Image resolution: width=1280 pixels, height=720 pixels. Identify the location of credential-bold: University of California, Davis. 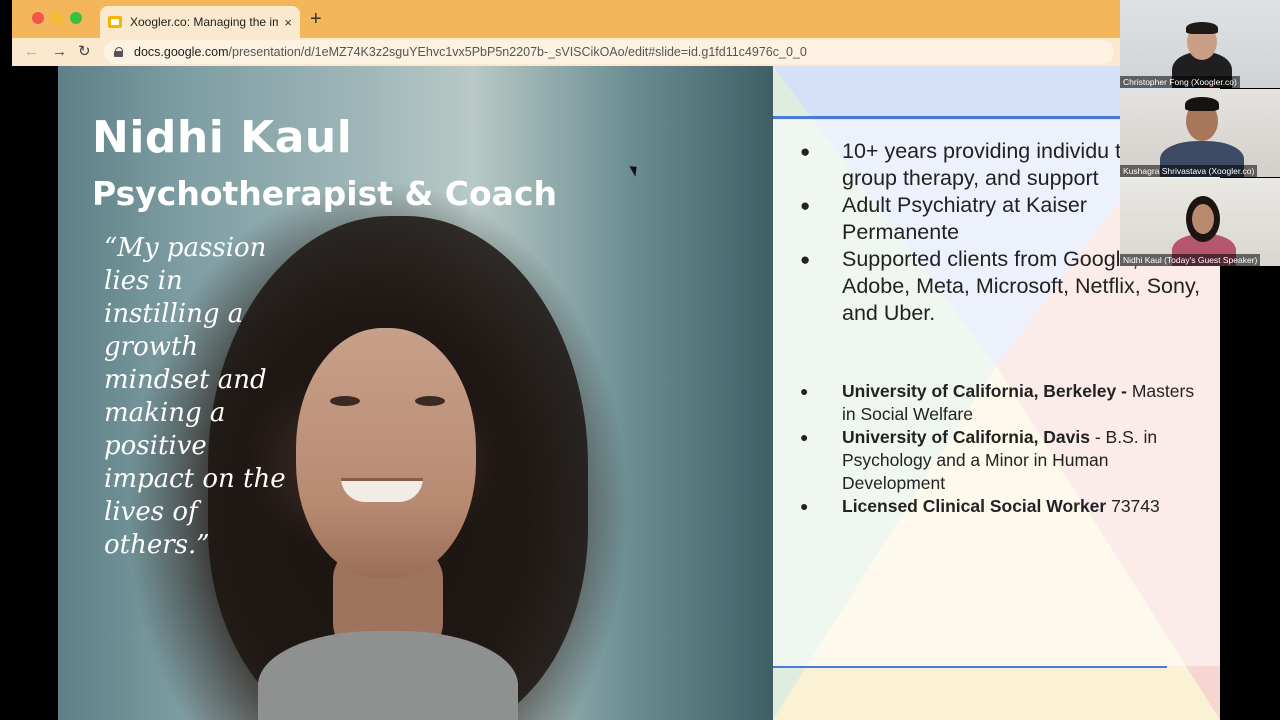
(966, 437).